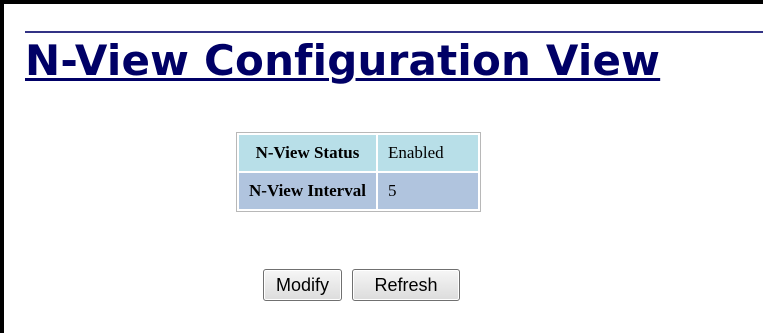  What do you see at coordinates (358, 172) in the screenshot?
I see `nview-settings-table: N-View Status Enabled N-View Interval 5` at bounding box center [358, 172].